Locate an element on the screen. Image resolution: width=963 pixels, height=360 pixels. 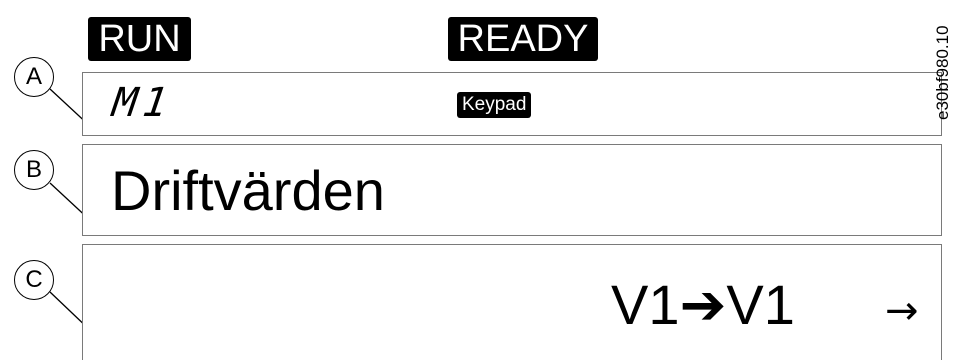
figure-id: e30bf980.10 is located at coordinates (942, 72).